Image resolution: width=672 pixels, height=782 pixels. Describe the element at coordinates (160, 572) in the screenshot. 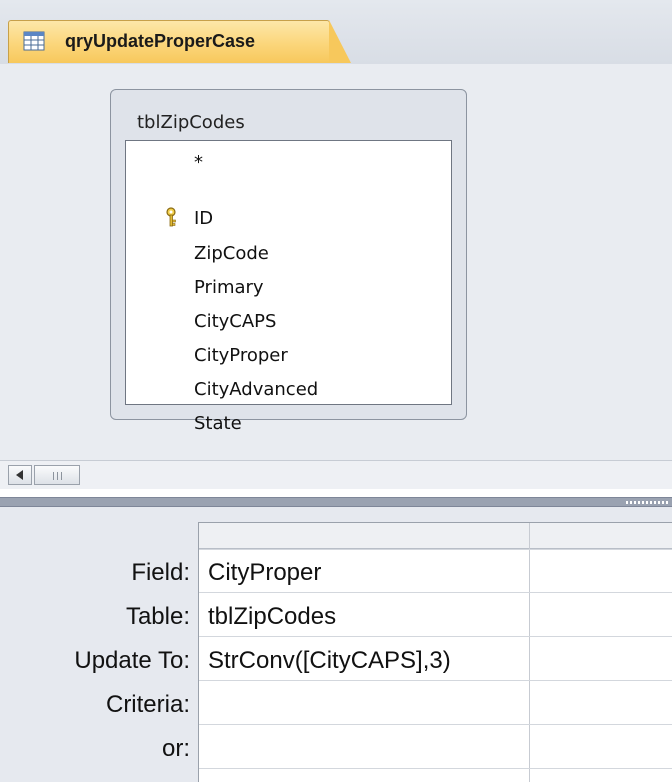

I see `row-label-field: Field:` at that location.